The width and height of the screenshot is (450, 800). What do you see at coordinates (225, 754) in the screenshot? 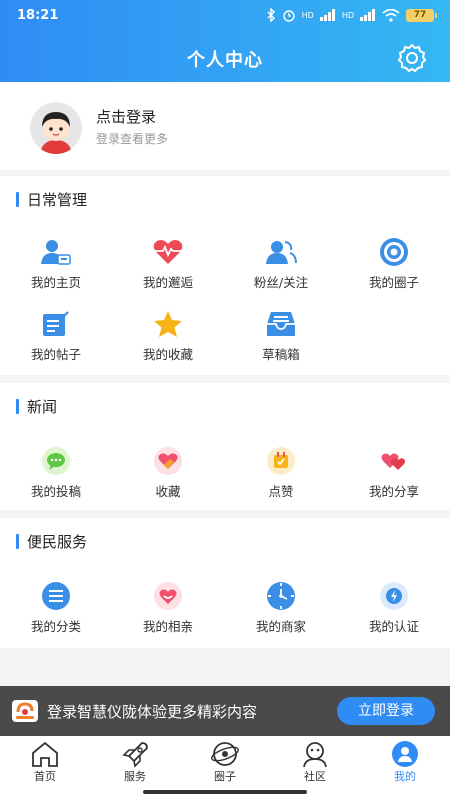
I see `planet-icon` at bounding box center [225, 754].